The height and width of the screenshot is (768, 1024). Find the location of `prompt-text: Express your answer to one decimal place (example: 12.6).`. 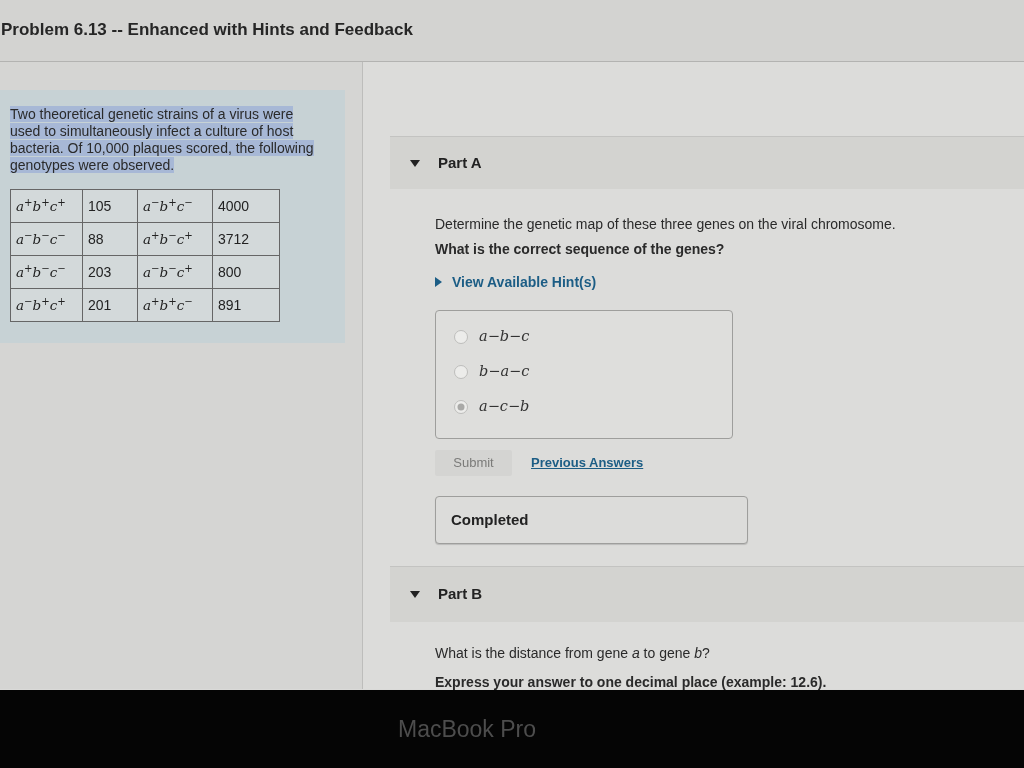

prompt-text: Express your answer to one decimal place (example: 12.6). is located at coordinates (631, 681).